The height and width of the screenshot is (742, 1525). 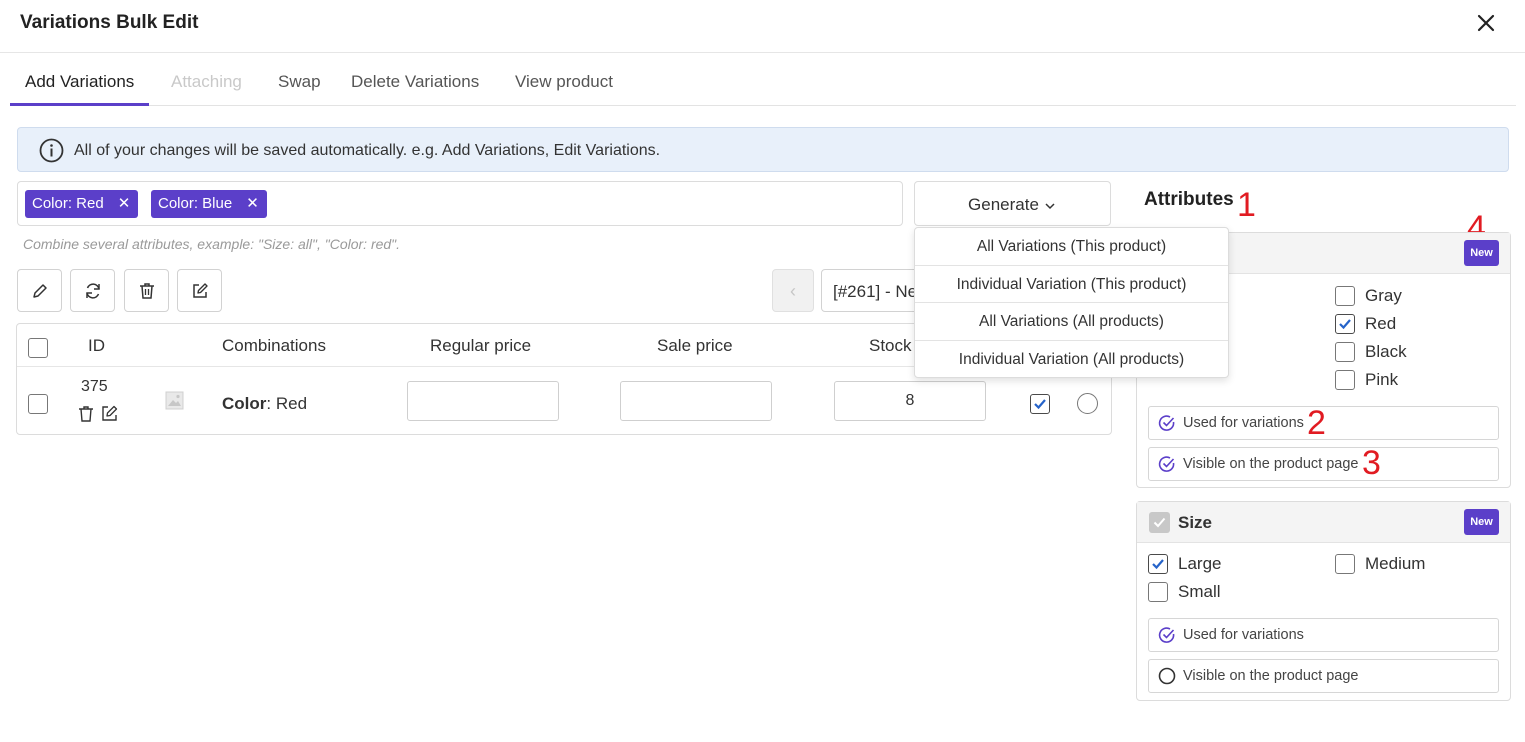 I want to click on prev-product-button: ‹, so click(x=793, y=290).